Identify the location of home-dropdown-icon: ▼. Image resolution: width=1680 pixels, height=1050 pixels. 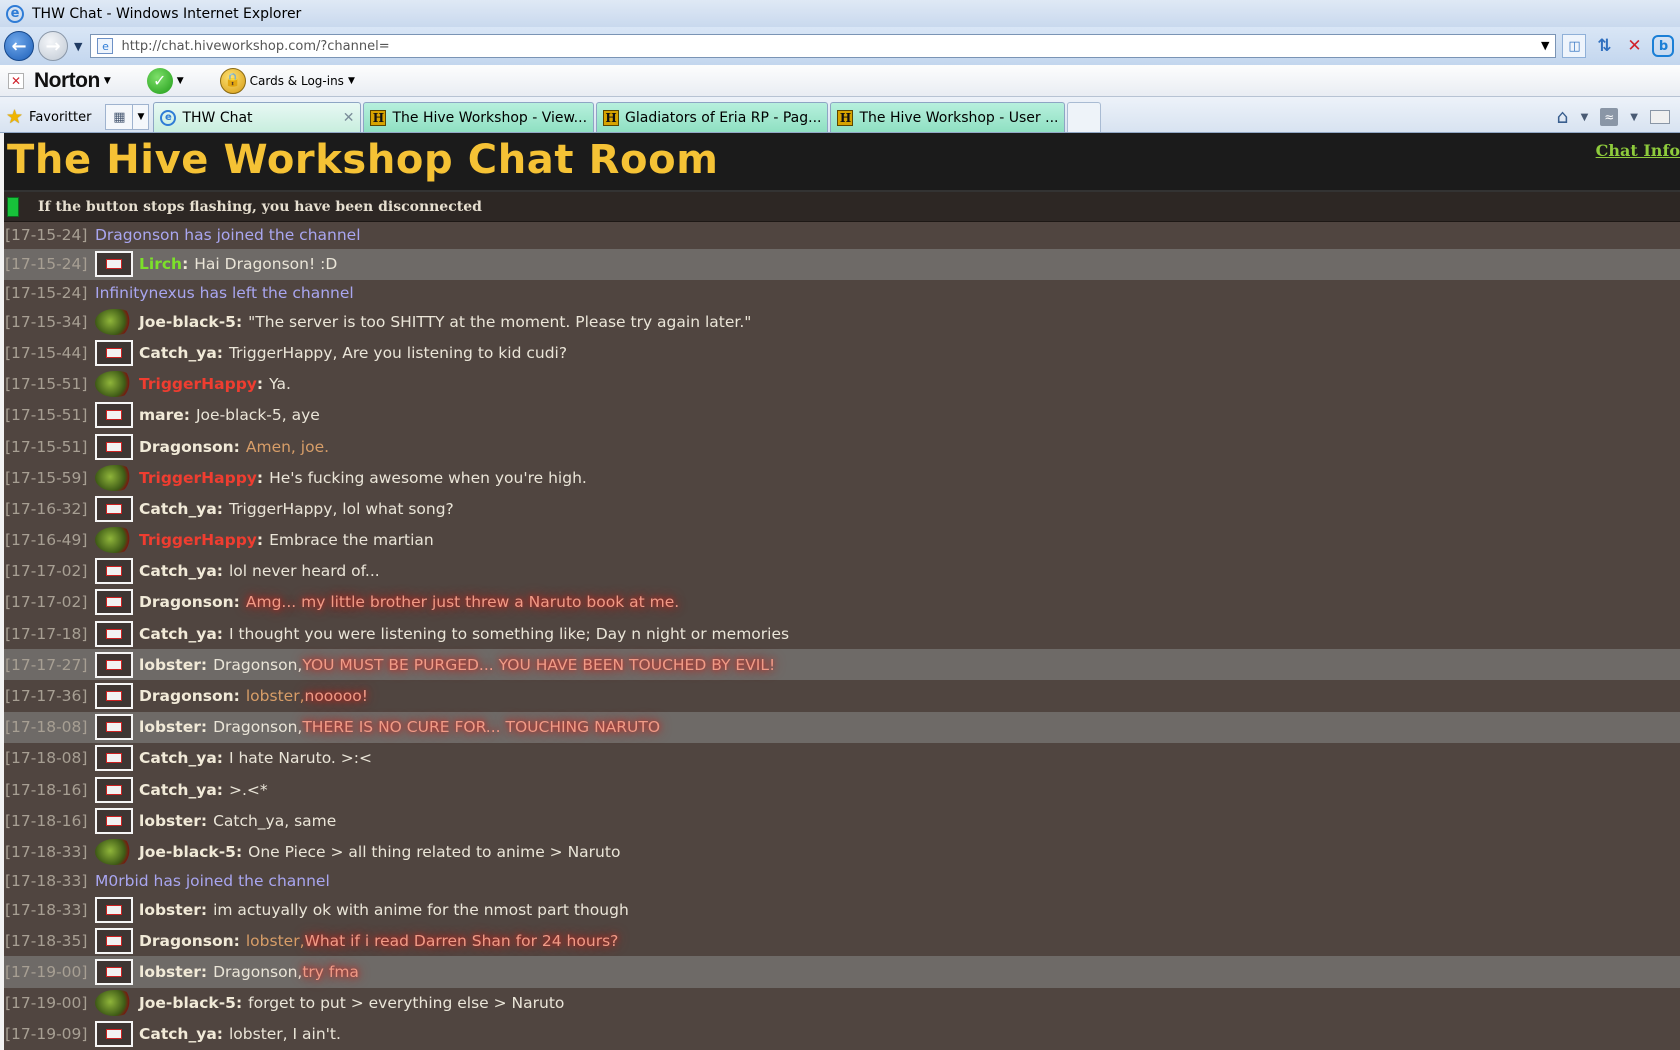
(1585, 117).